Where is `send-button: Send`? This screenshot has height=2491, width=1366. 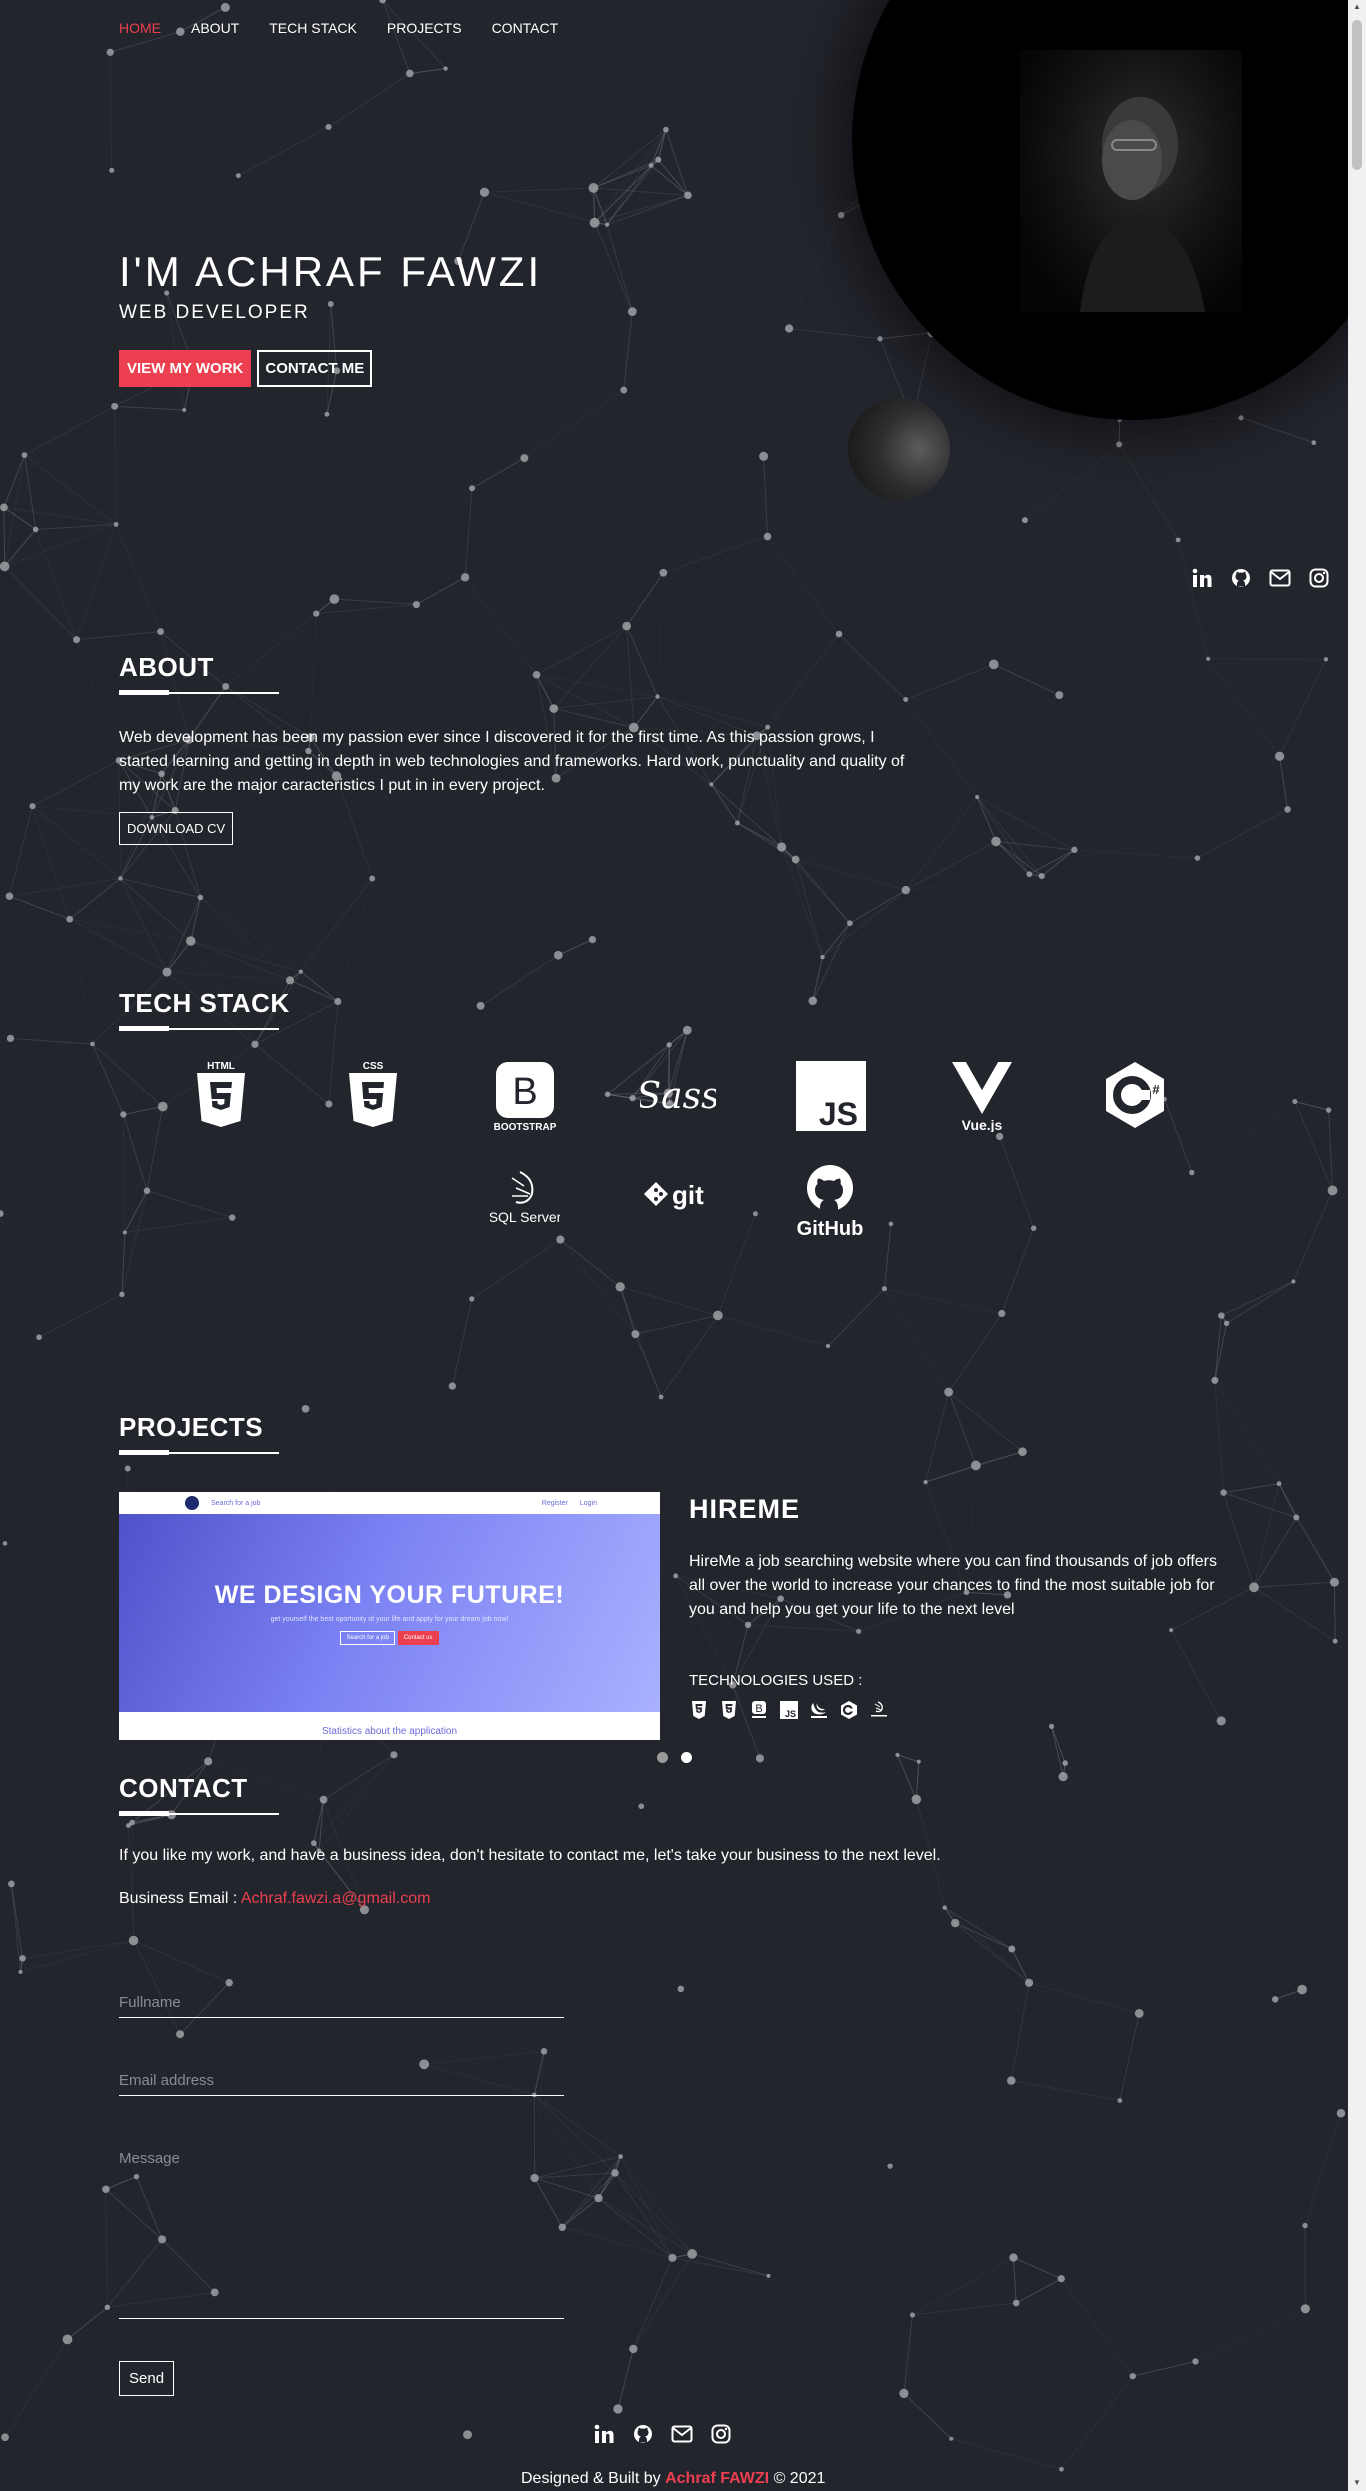 send-button: Send is located at coordinates (147, 2378).